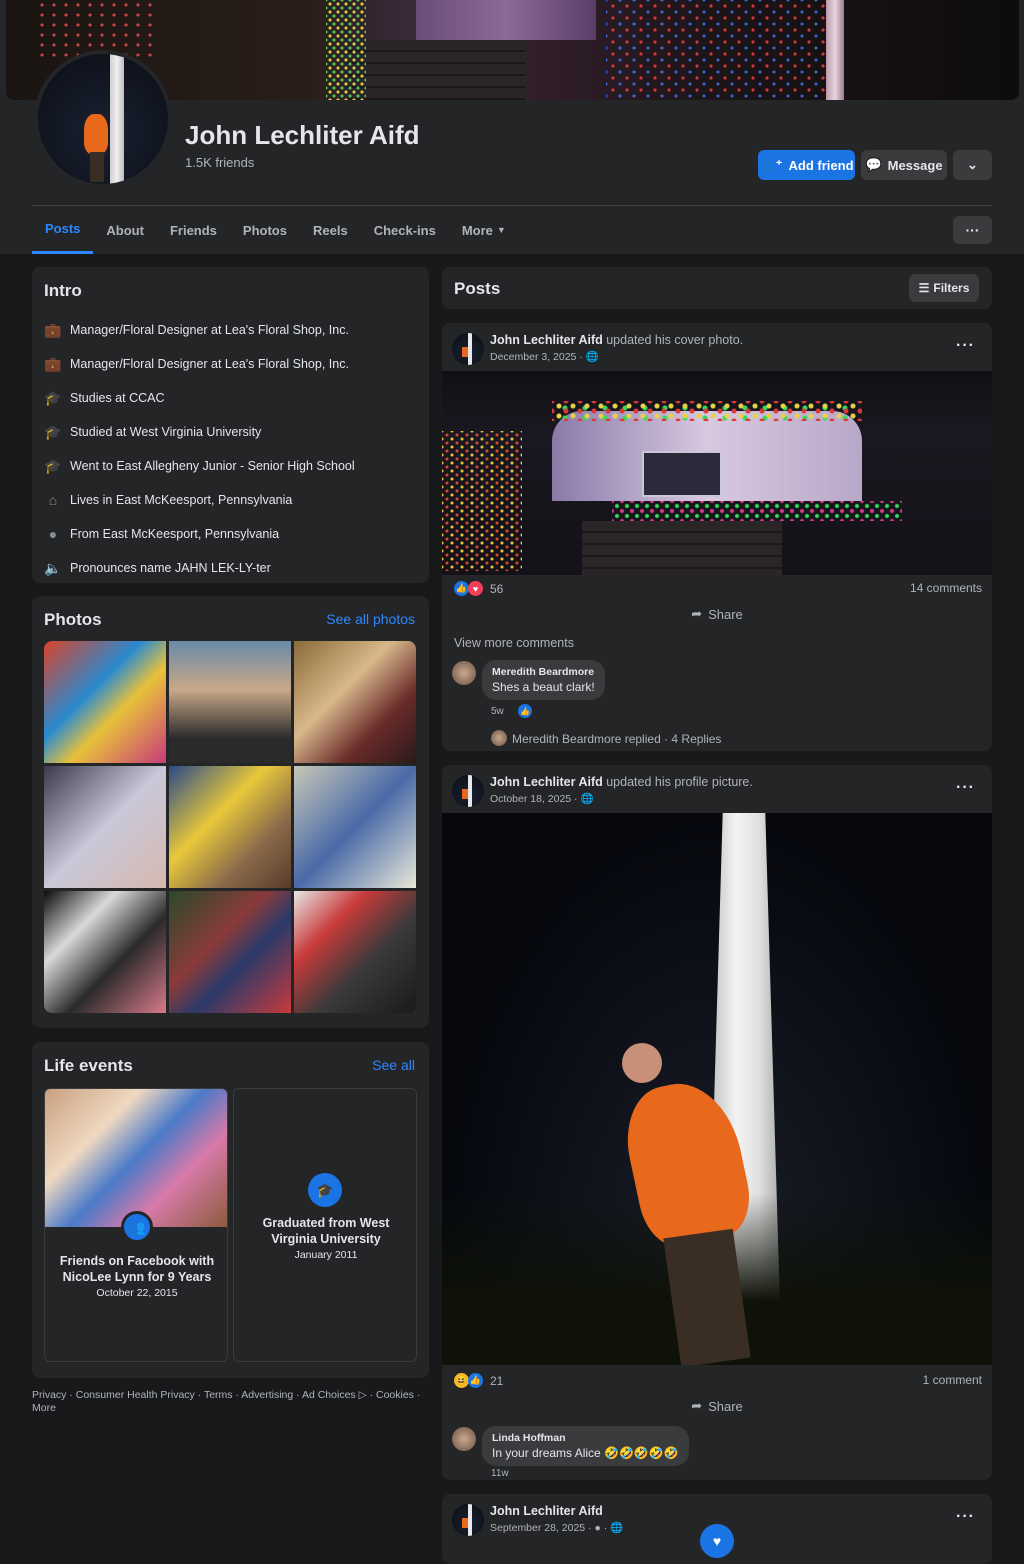  Describe the element at coordinates (53, 465) in the screenshot. I see `graduation-cap-icon: 🎓` at that location.